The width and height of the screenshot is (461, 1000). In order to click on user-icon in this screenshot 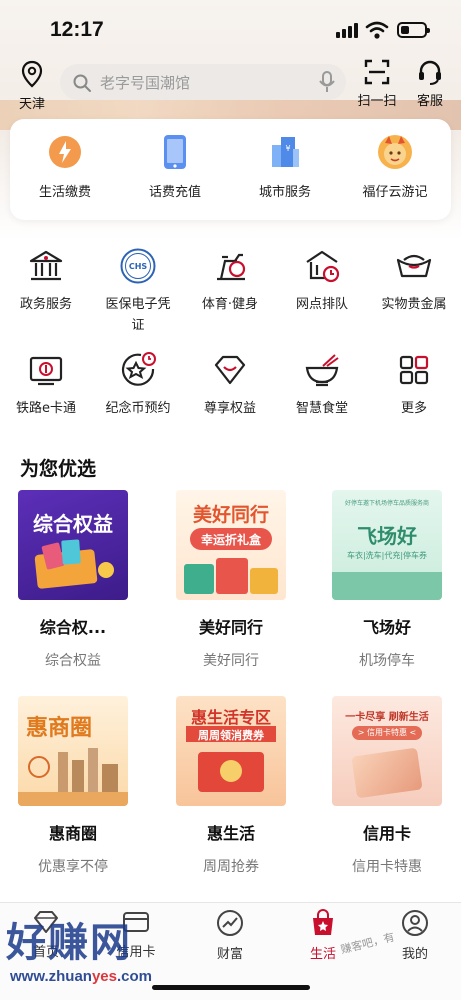, I will do `click(415, 923)`.